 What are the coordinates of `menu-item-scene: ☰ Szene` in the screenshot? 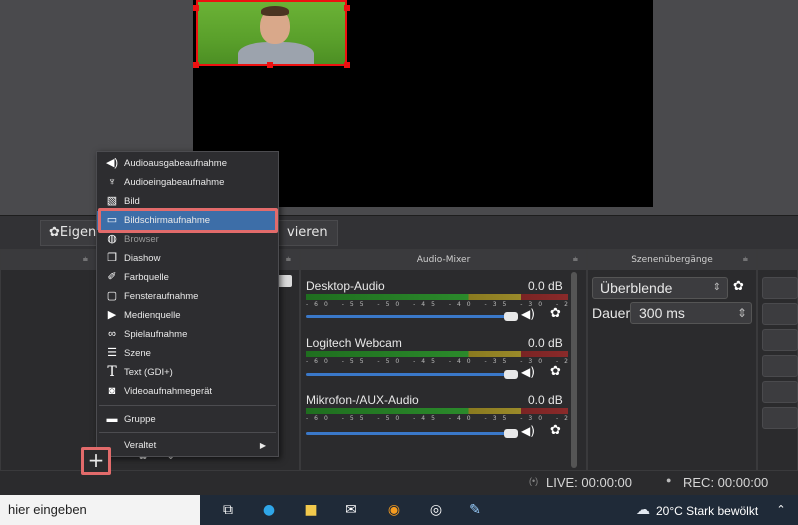 It's located at (187, 353).